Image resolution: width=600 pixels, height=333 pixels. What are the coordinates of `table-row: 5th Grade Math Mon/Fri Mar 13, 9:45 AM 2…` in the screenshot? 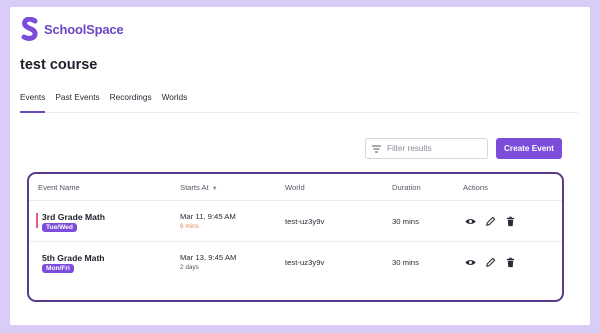 It's located at (295, 263).